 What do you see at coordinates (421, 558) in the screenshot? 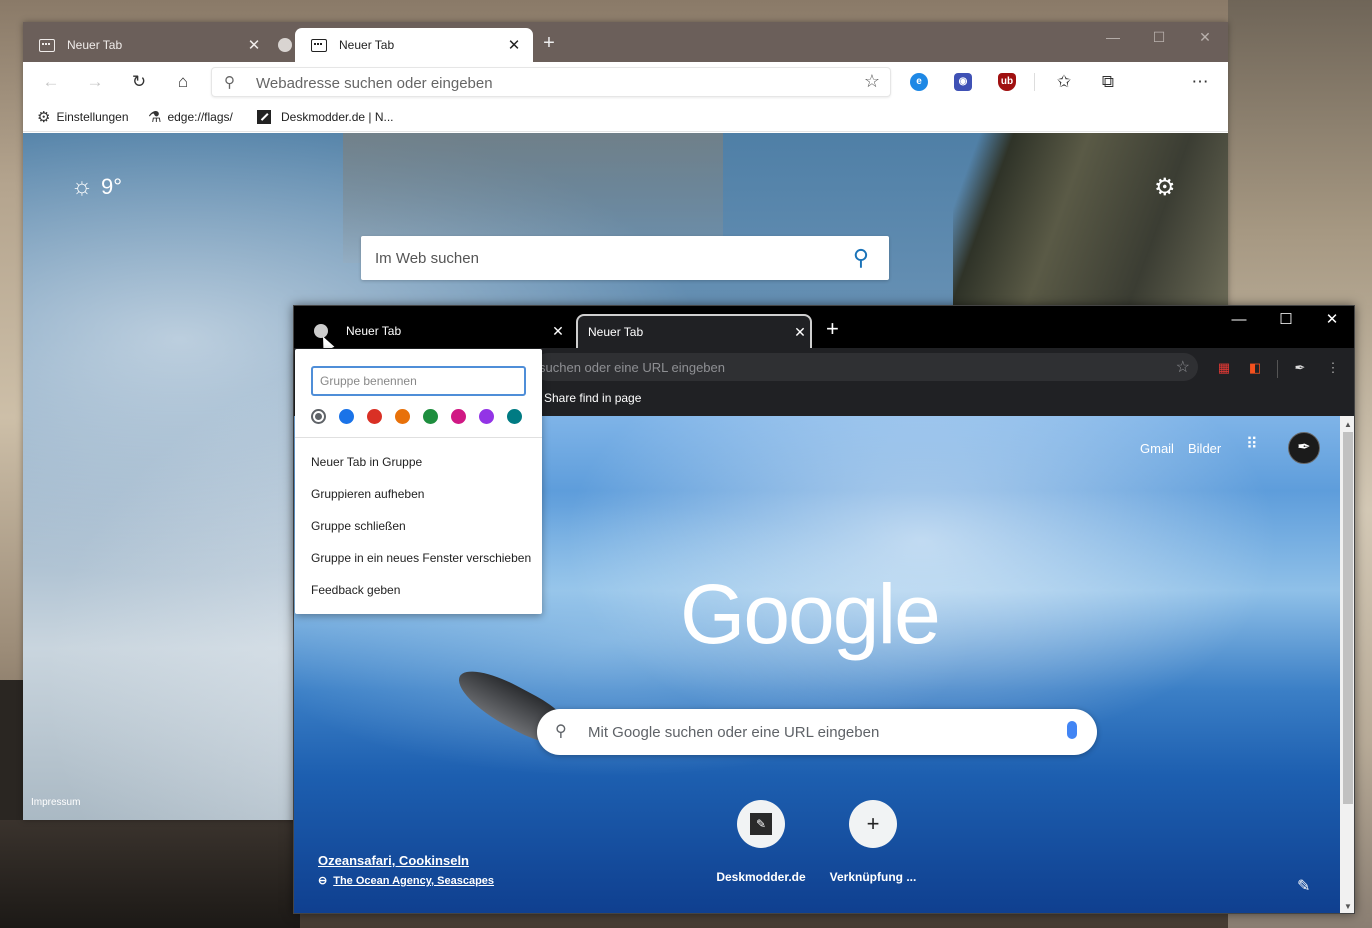
I see `menu-item-move-to-new-window: Gruppe in ein neues Fenster verschieben` at bounding box center [421, 558].